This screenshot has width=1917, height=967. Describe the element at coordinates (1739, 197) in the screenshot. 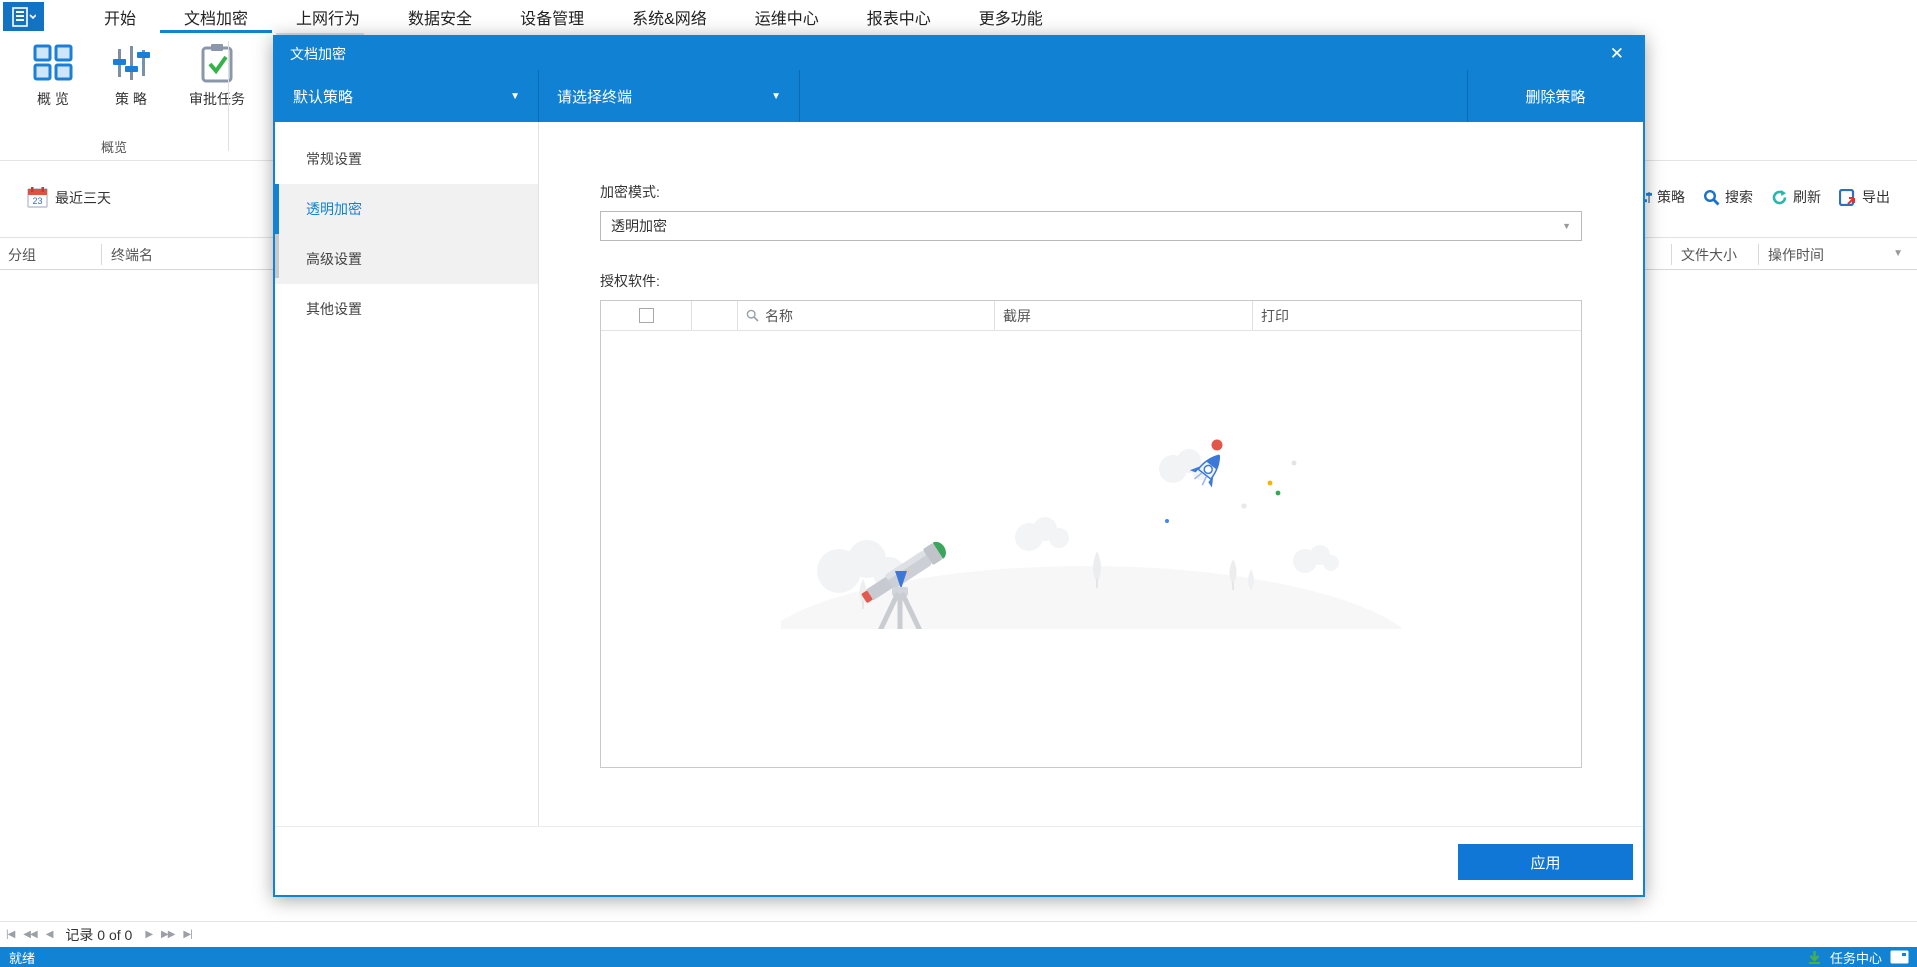

I see `toolbar-search-label: 搜索` at that location.